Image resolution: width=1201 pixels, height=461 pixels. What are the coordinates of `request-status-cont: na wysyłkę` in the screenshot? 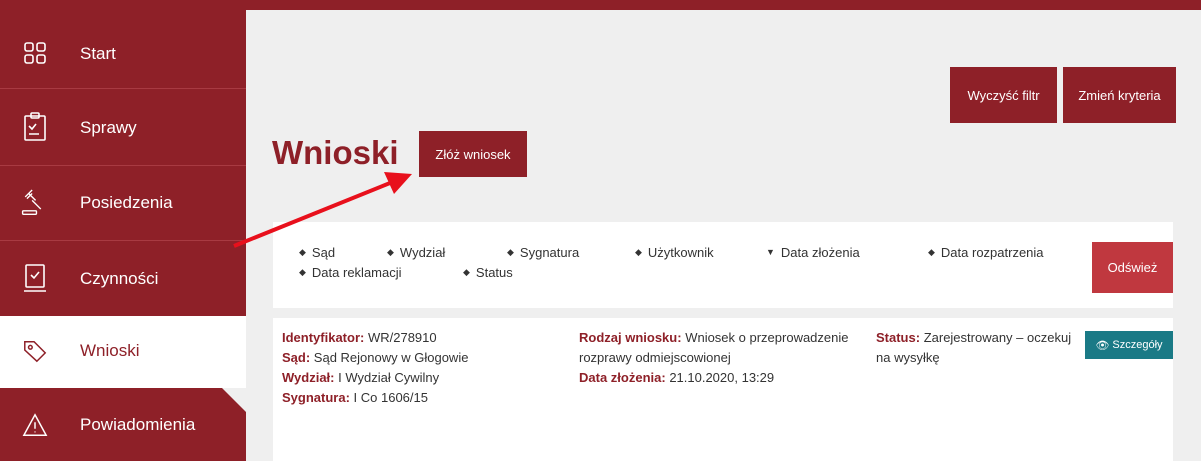 It's located at (908, 357).